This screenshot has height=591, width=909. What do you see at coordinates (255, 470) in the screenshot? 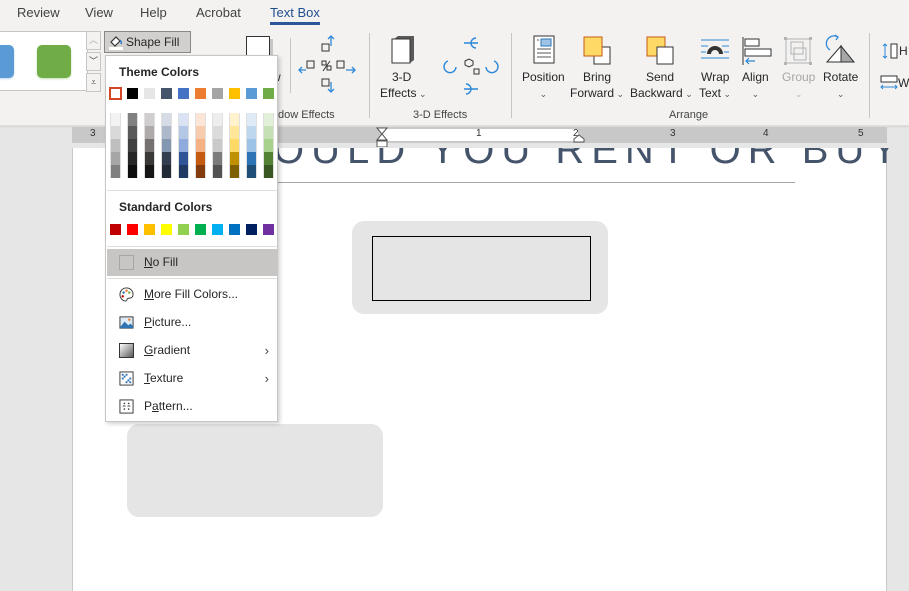
I see `rounded-rectangle-shape` at bounding box center [255, 470].